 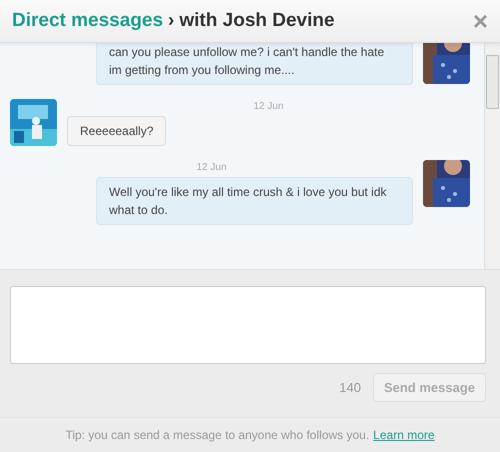 What do you see at coordinates (254, 201) in the screenshot?
I see `message-bubble: Well you're like my all time crush & i love you but idk what to do.` at bounding box center [254, 201].